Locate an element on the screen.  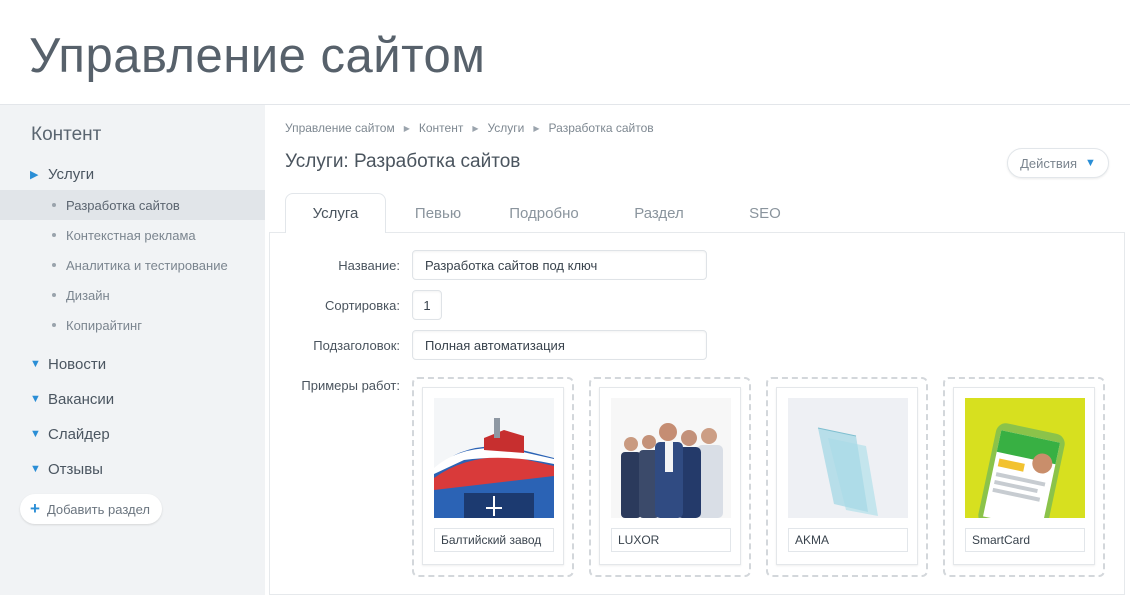
sidebar-item-kontekstnaya-reklama: Контекстная реклама is located at coordinates (132, 235).